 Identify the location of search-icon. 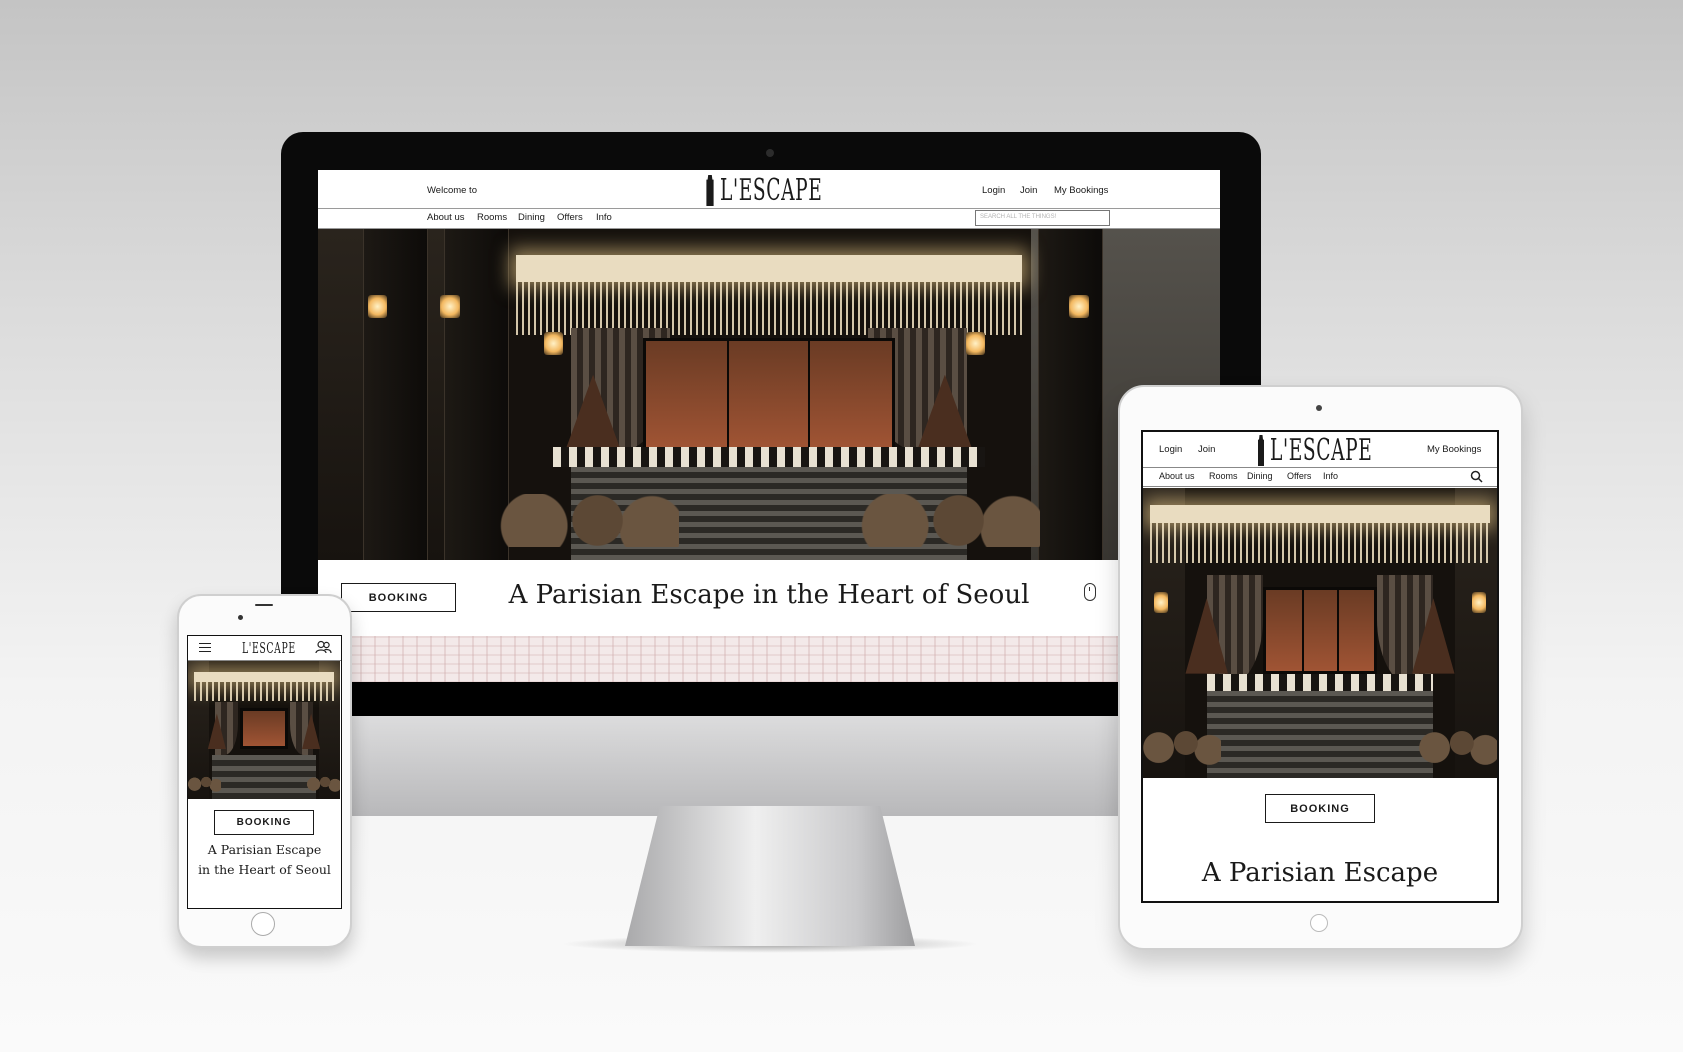
(1476, 479).